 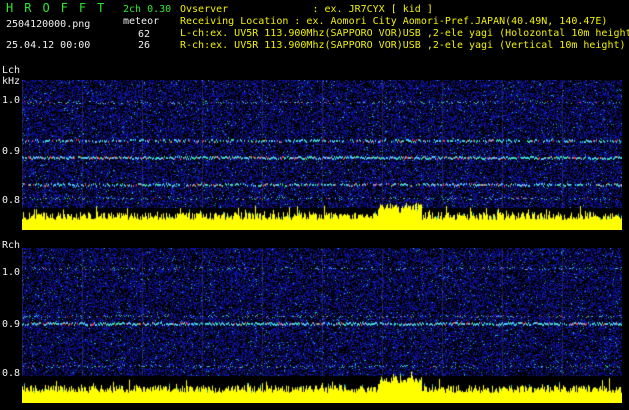 I want to click on rch-freq-tick: 0.9, so click(x=11, y=324).